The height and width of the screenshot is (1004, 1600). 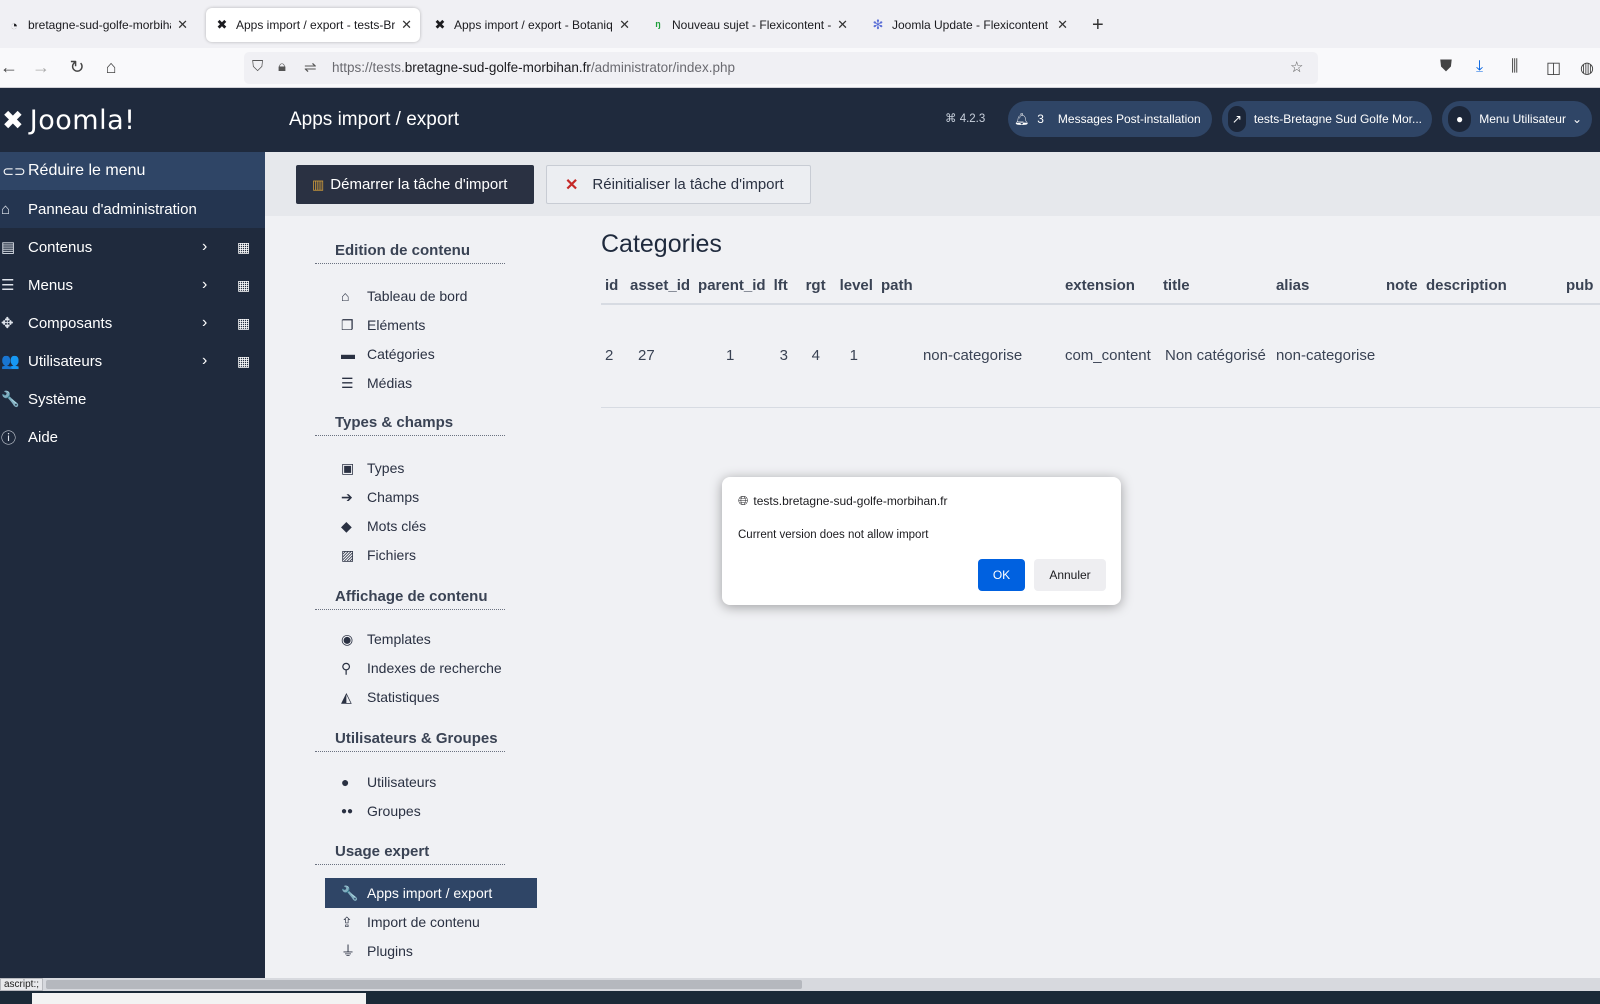 I want to click on sidebar-item-dashboard: ⌂ Panneau d'administration, so click(x=132, y=209).